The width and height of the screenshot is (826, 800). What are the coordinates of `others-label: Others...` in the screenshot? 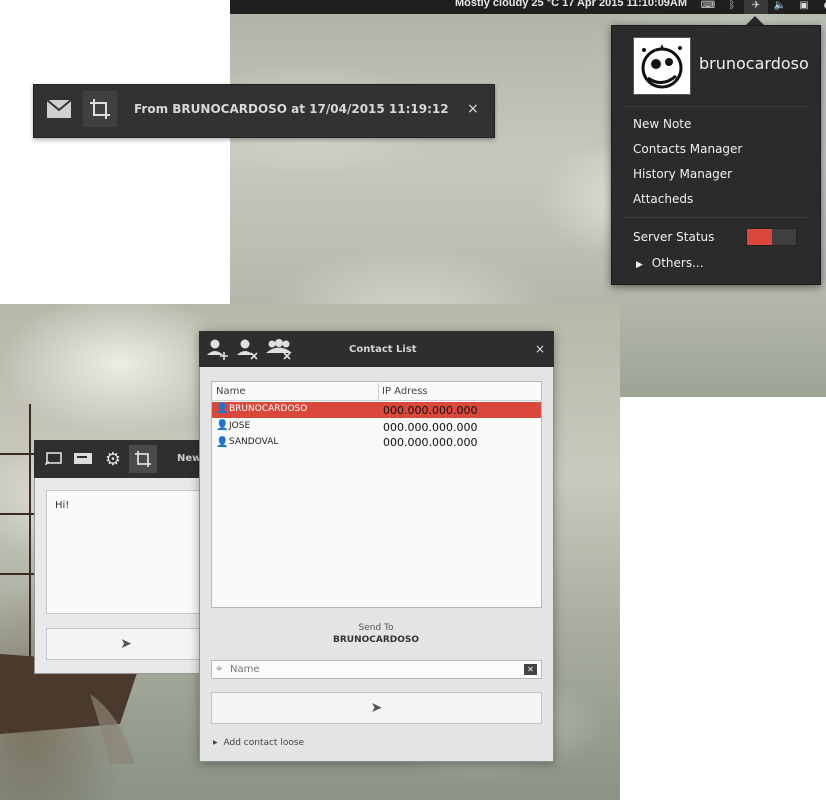 It's located at (677, 263).